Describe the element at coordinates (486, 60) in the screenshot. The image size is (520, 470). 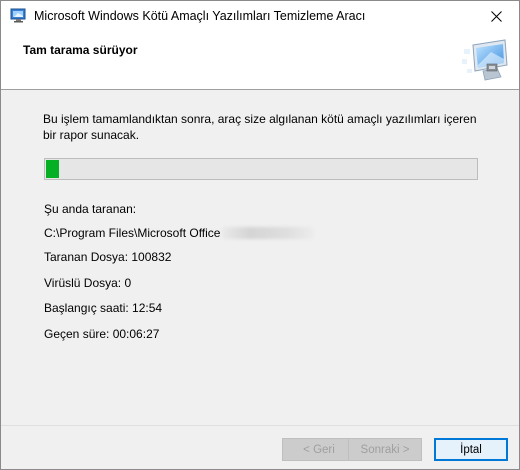
I see `monitor-scan-icon` at that location.